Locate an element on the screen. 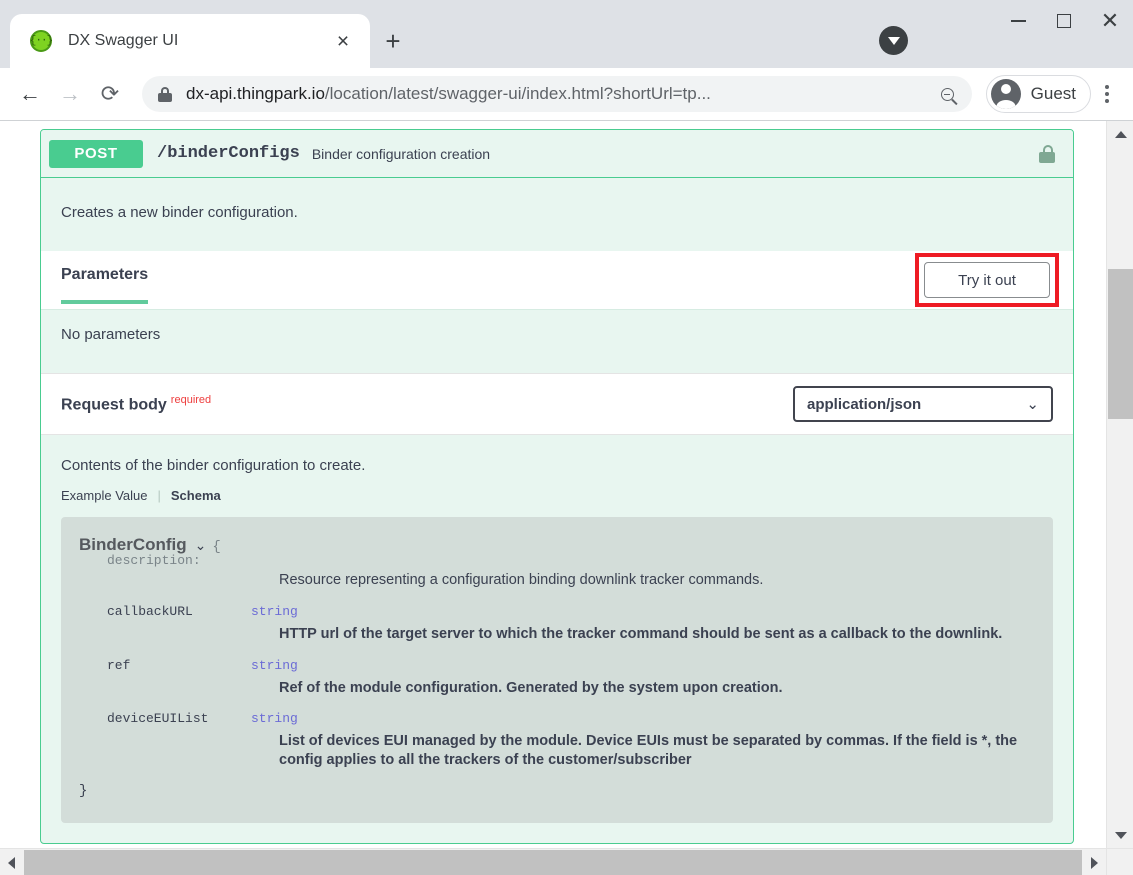  scroll-down-icon is located at coordinates (1120, 835).